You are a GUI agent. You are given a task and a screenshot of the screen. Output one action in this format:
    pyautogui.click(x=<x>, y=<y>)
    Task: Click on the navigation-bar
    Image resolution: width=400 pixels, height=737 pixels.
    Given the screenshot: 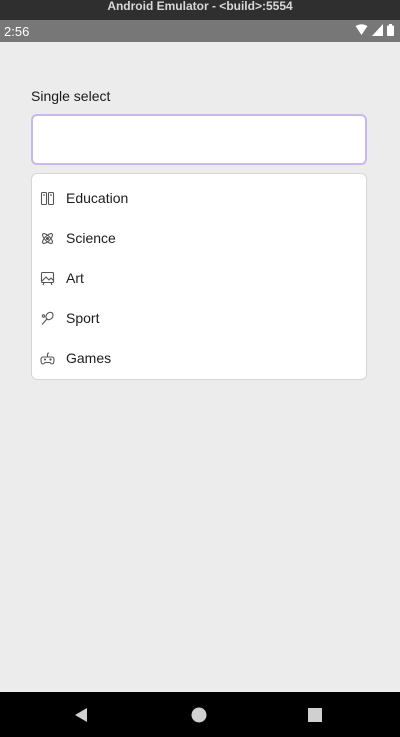 What is the action you would take?
    pyautogui.click(x=200, y=714)
    